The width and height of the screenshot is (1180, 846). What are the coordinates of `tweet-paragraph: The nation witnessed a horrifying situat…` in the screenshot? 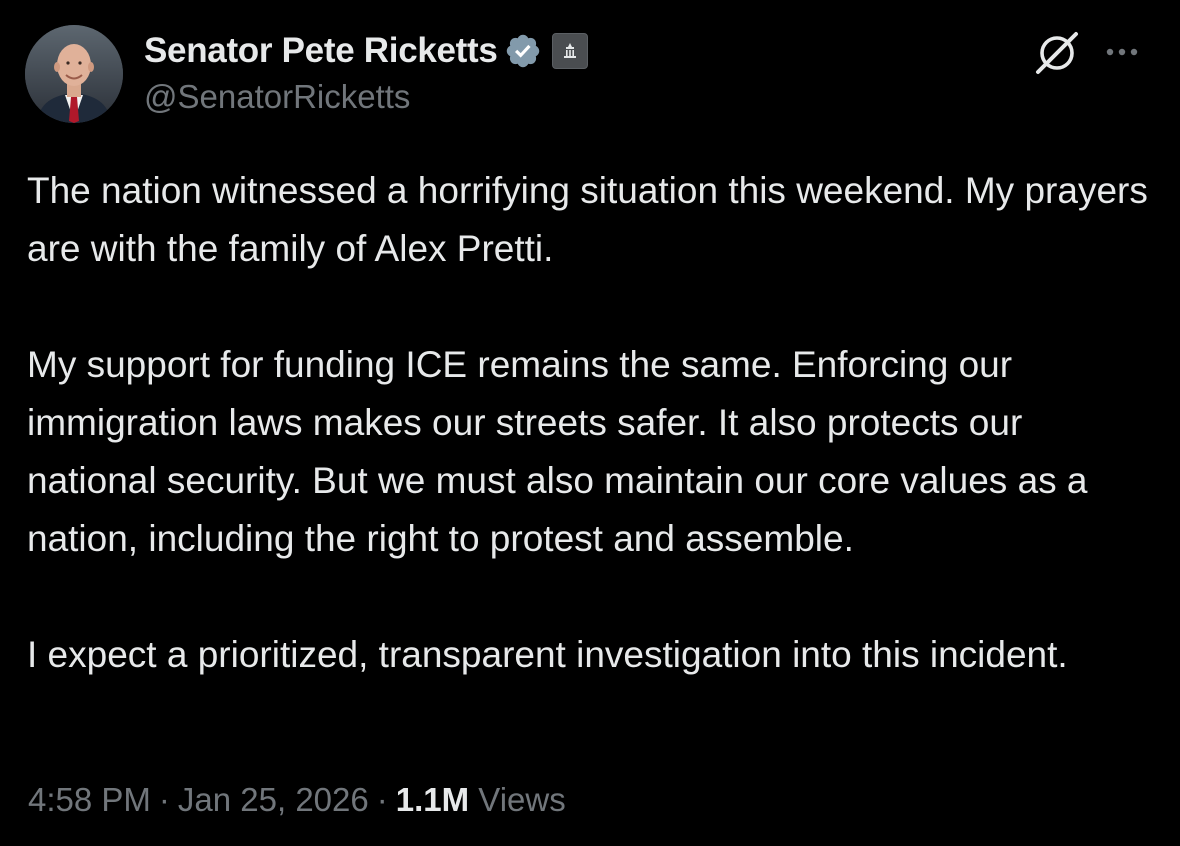 It's located at (587, 219).